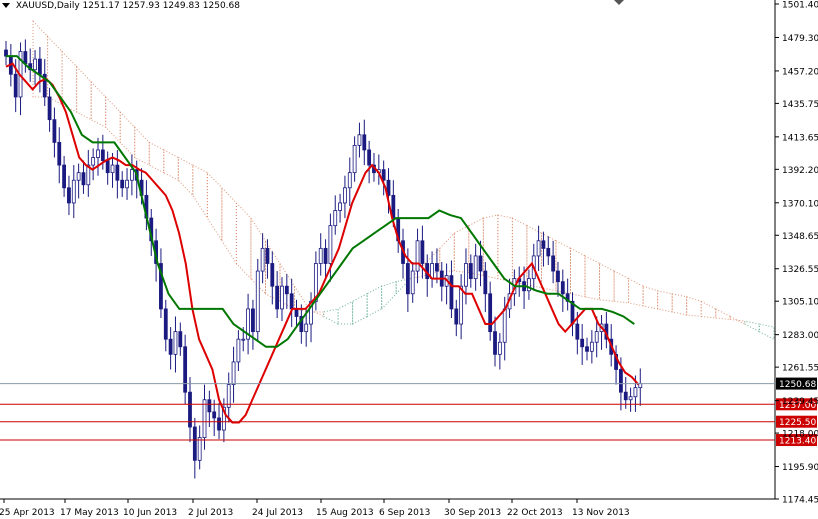 Image resolution: width=818 pixels, height=519 pixels. Describe the element at coordinates (150, 513) in the screenshot. I see `x-tick-label: 10 Jun 2013` at that location.